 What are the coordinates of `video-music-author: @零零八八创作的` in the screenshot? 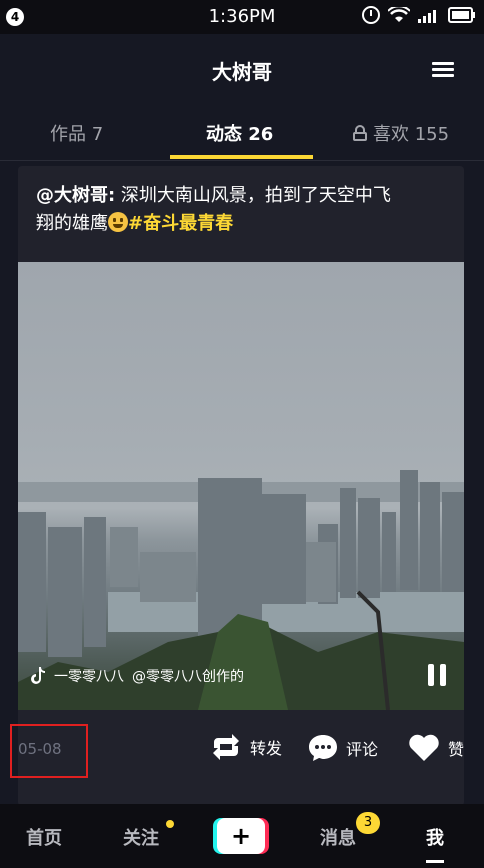 It's located at (188, 677).